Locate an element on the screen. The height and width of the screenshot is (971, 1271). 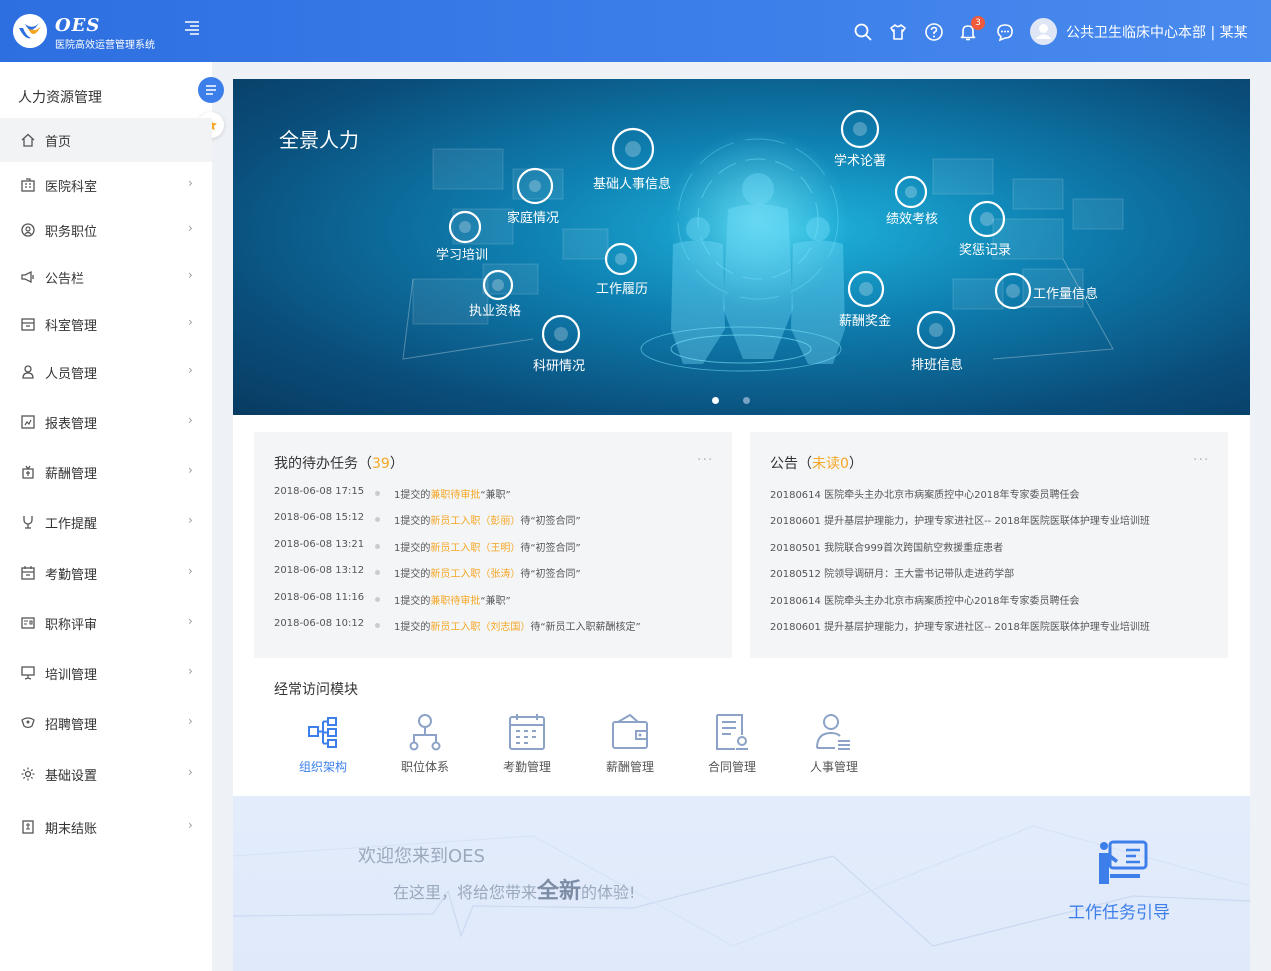
sidebar-item: 考勤管理 › is located at coordinates (106, 573).